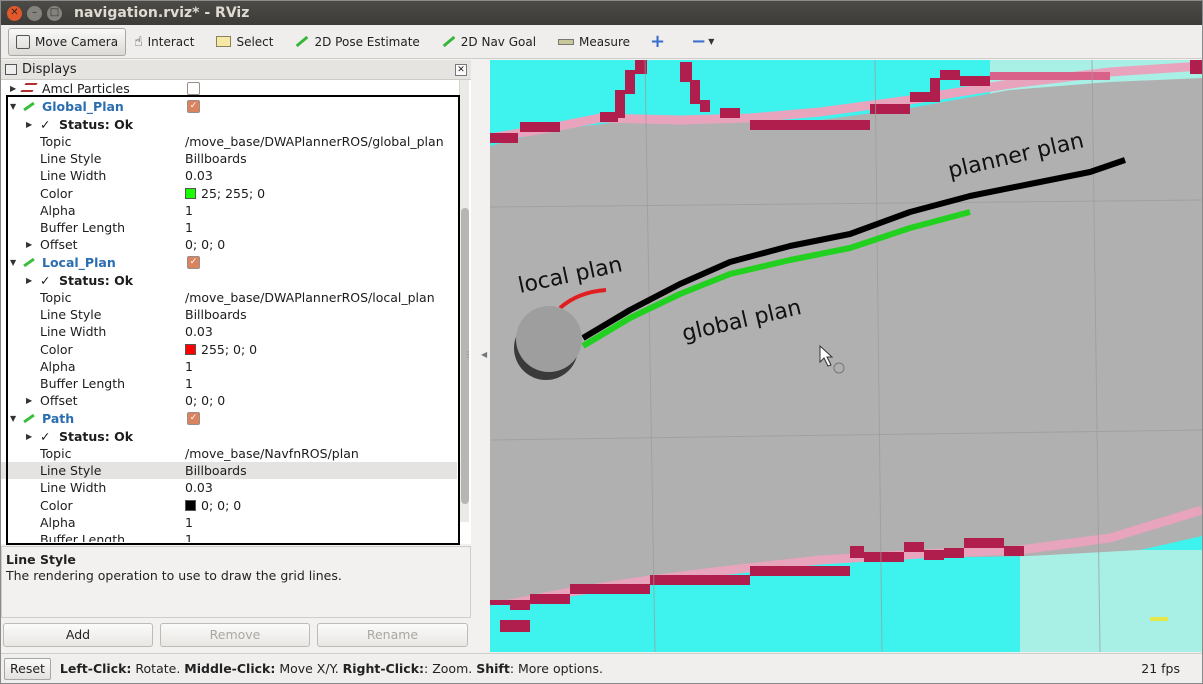 The height and width of the screenshot is (684, 1203). What do you see at coordinates (605, 41) in the screenshot?
I see `measure-label: Measure` at bounding box center [605, 41].